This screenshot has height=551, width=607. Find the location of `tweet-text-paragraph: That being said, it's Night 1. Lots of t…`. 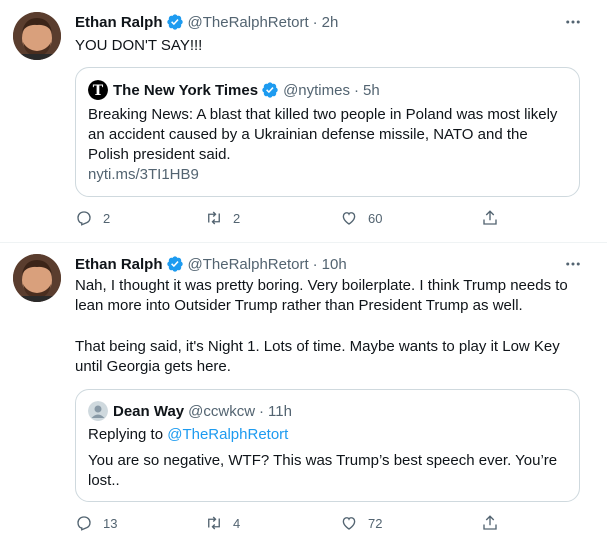

tweet-text-paragraph: That being said, it's Night 1. Lots of t… is located at coordinates (319, 356).